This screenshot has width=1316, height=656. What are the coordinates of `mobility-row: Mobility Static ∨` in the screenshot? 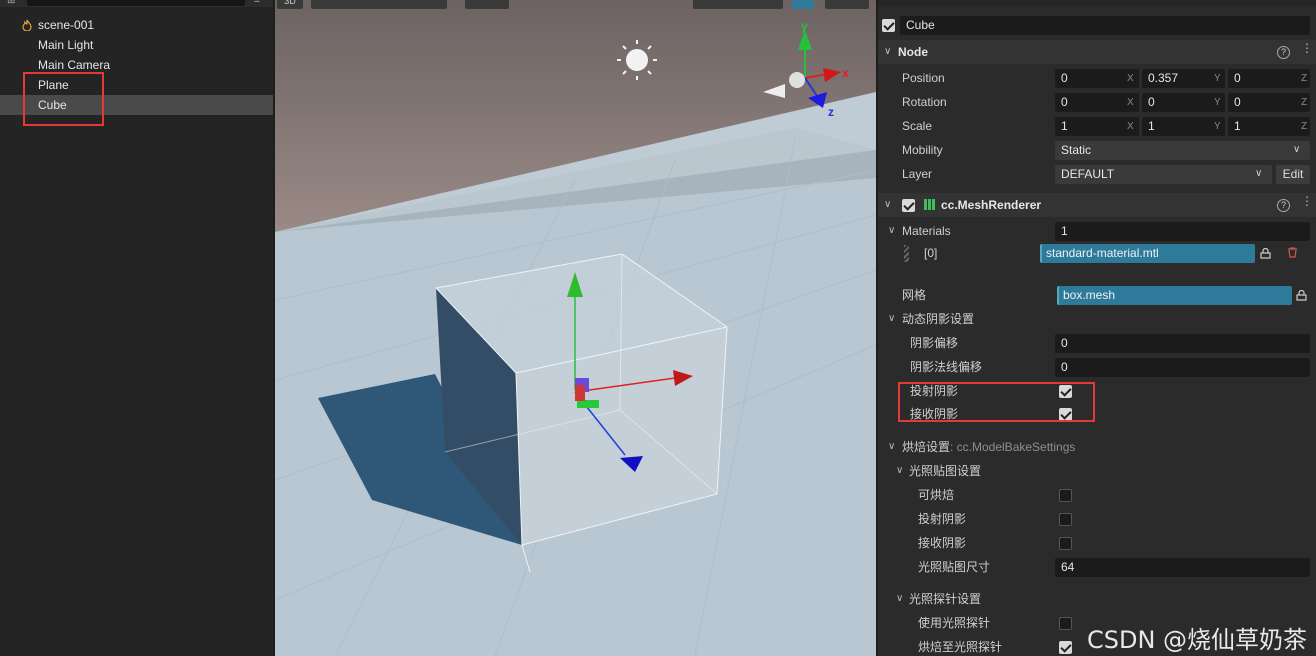 It's located at (1097, 150).